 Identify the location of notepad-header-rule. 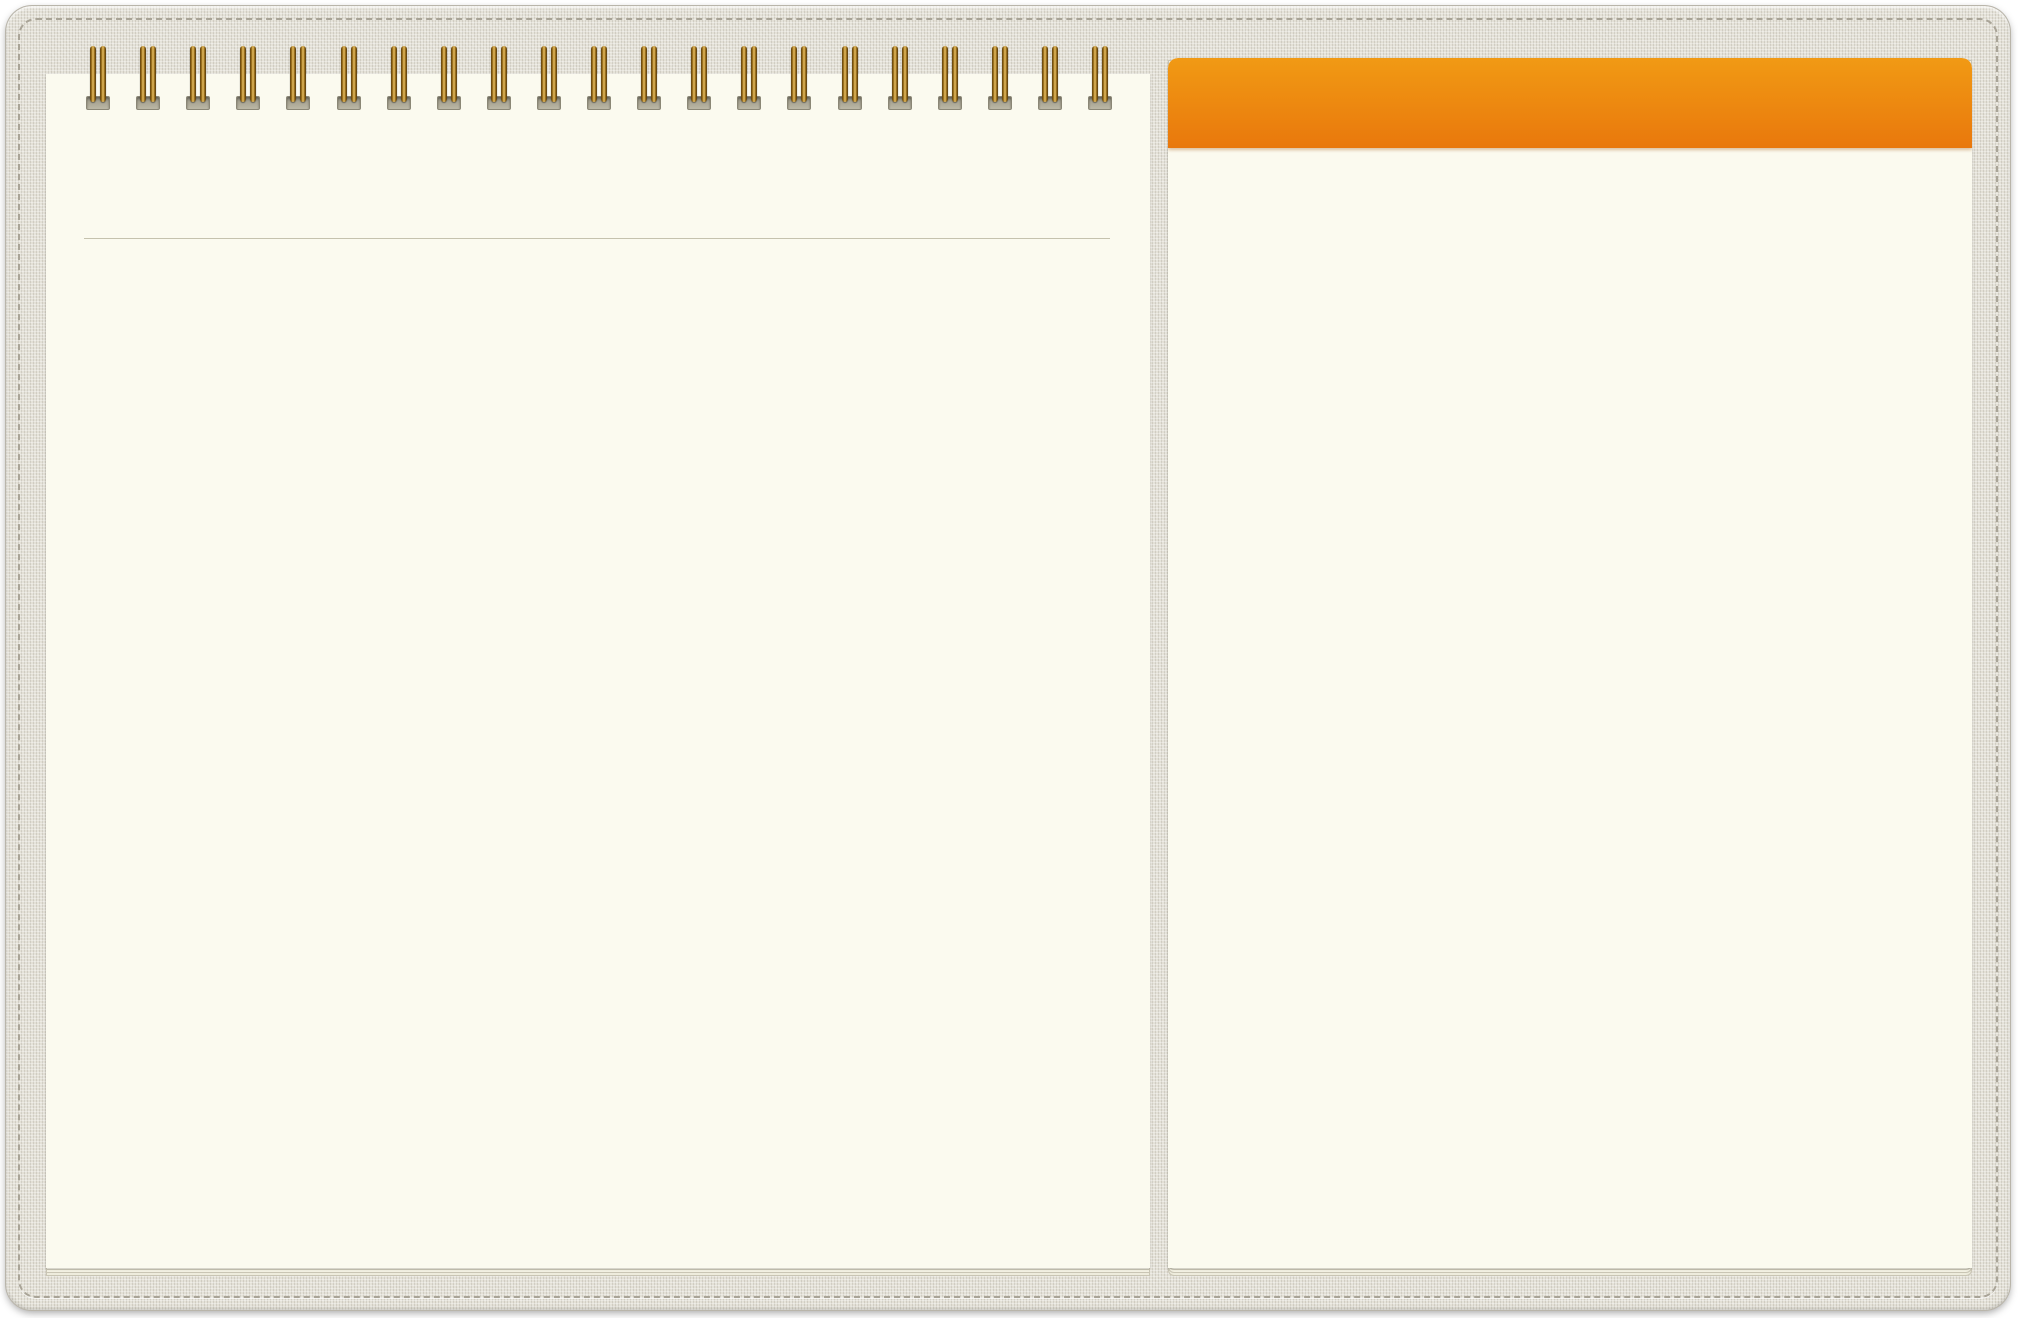
(597, 238).